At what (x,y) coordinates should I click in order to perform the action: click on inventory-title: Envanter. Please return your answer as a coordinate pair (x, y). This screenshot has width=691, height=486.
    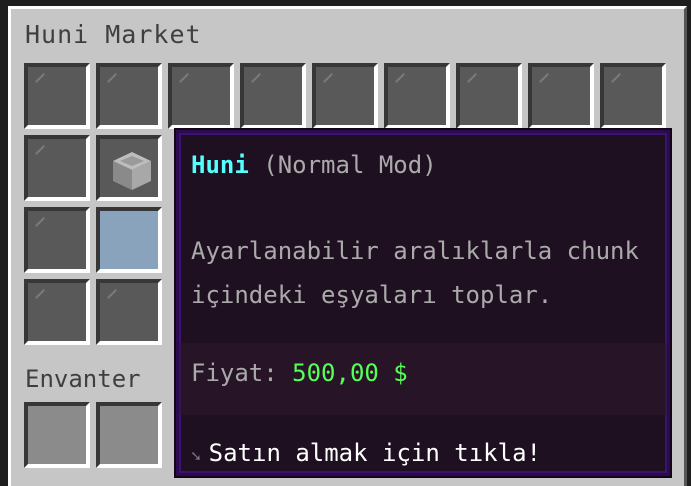
    Looking at the image, I should click on (83, 379).